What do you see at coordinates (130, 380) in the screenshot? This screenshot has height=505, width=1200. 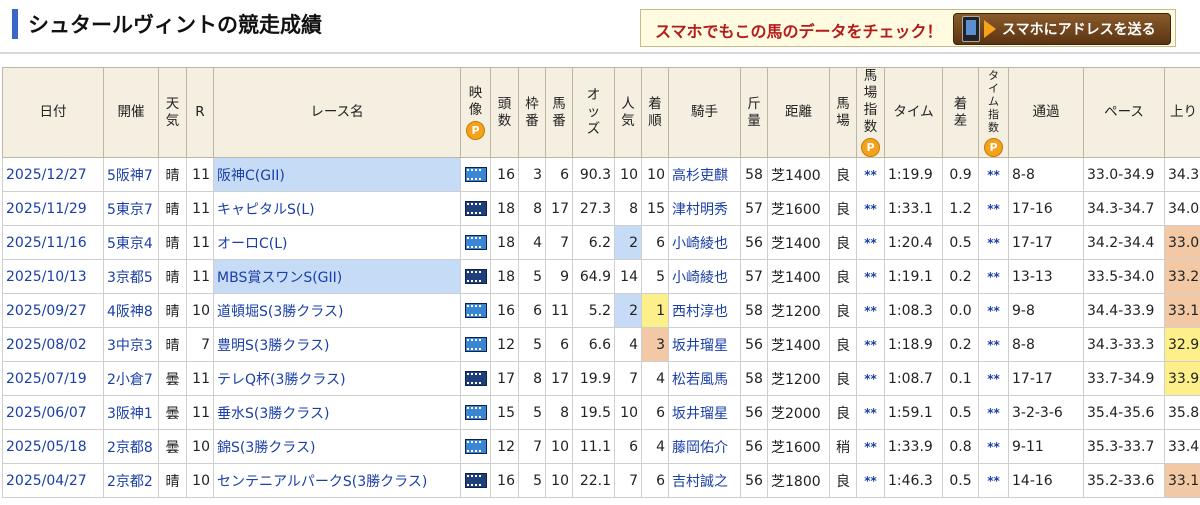 I see `venue-link: 2小倉7` at bounding box center [130, 380].